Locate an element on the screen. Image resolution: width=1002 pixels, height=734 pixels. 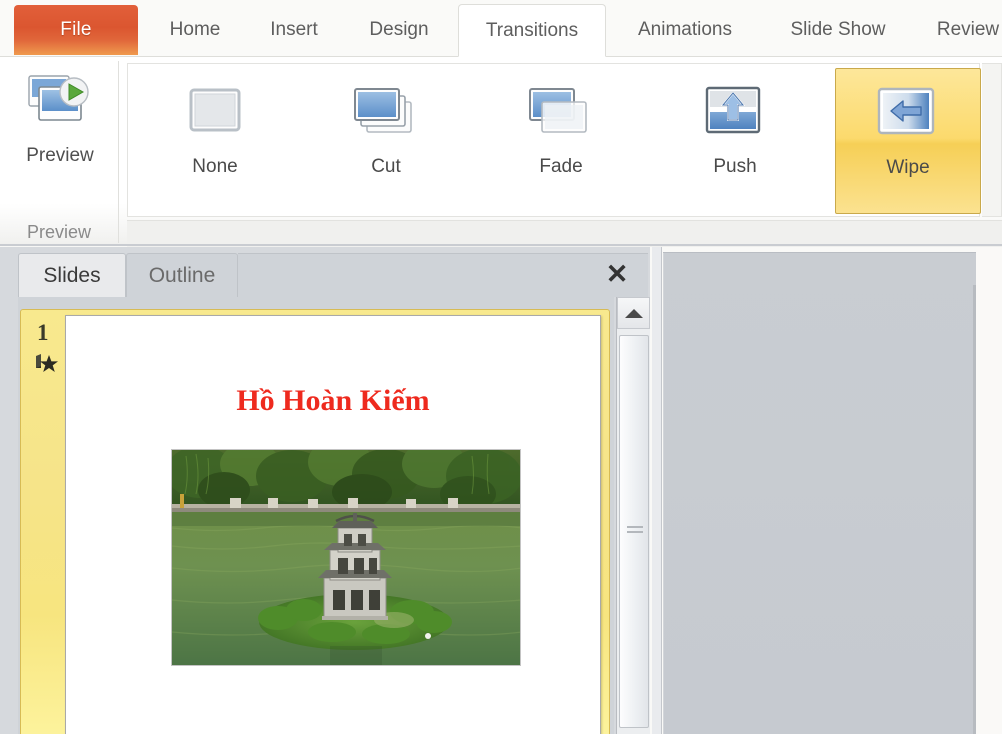
tab-design: Design is located at coordinates (399, 30).